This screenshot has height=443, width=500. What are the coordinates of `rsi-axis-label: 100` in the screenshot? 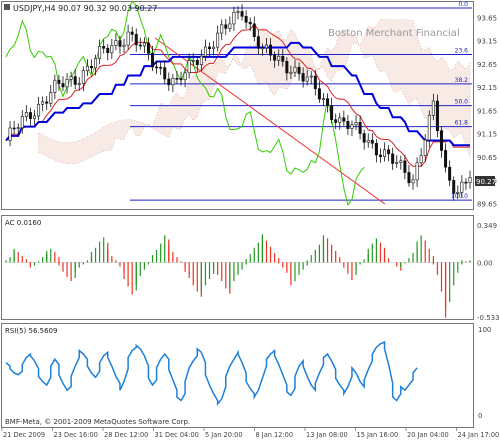 It's located at (484, 330).